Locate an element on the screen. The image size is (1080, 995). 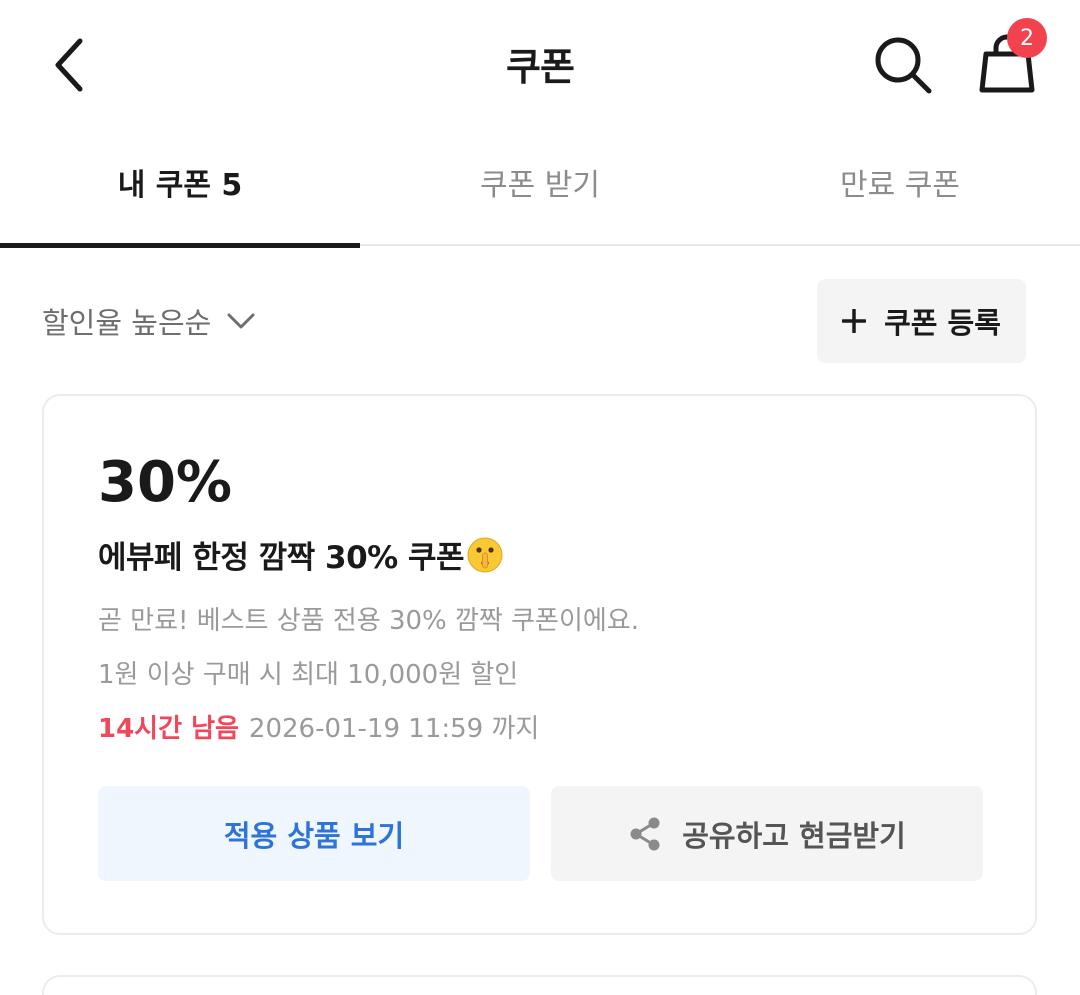
coupon-name: 에뷰페 한정 깜짝 30% 쿠폰 is located at coordinates (301, 554).